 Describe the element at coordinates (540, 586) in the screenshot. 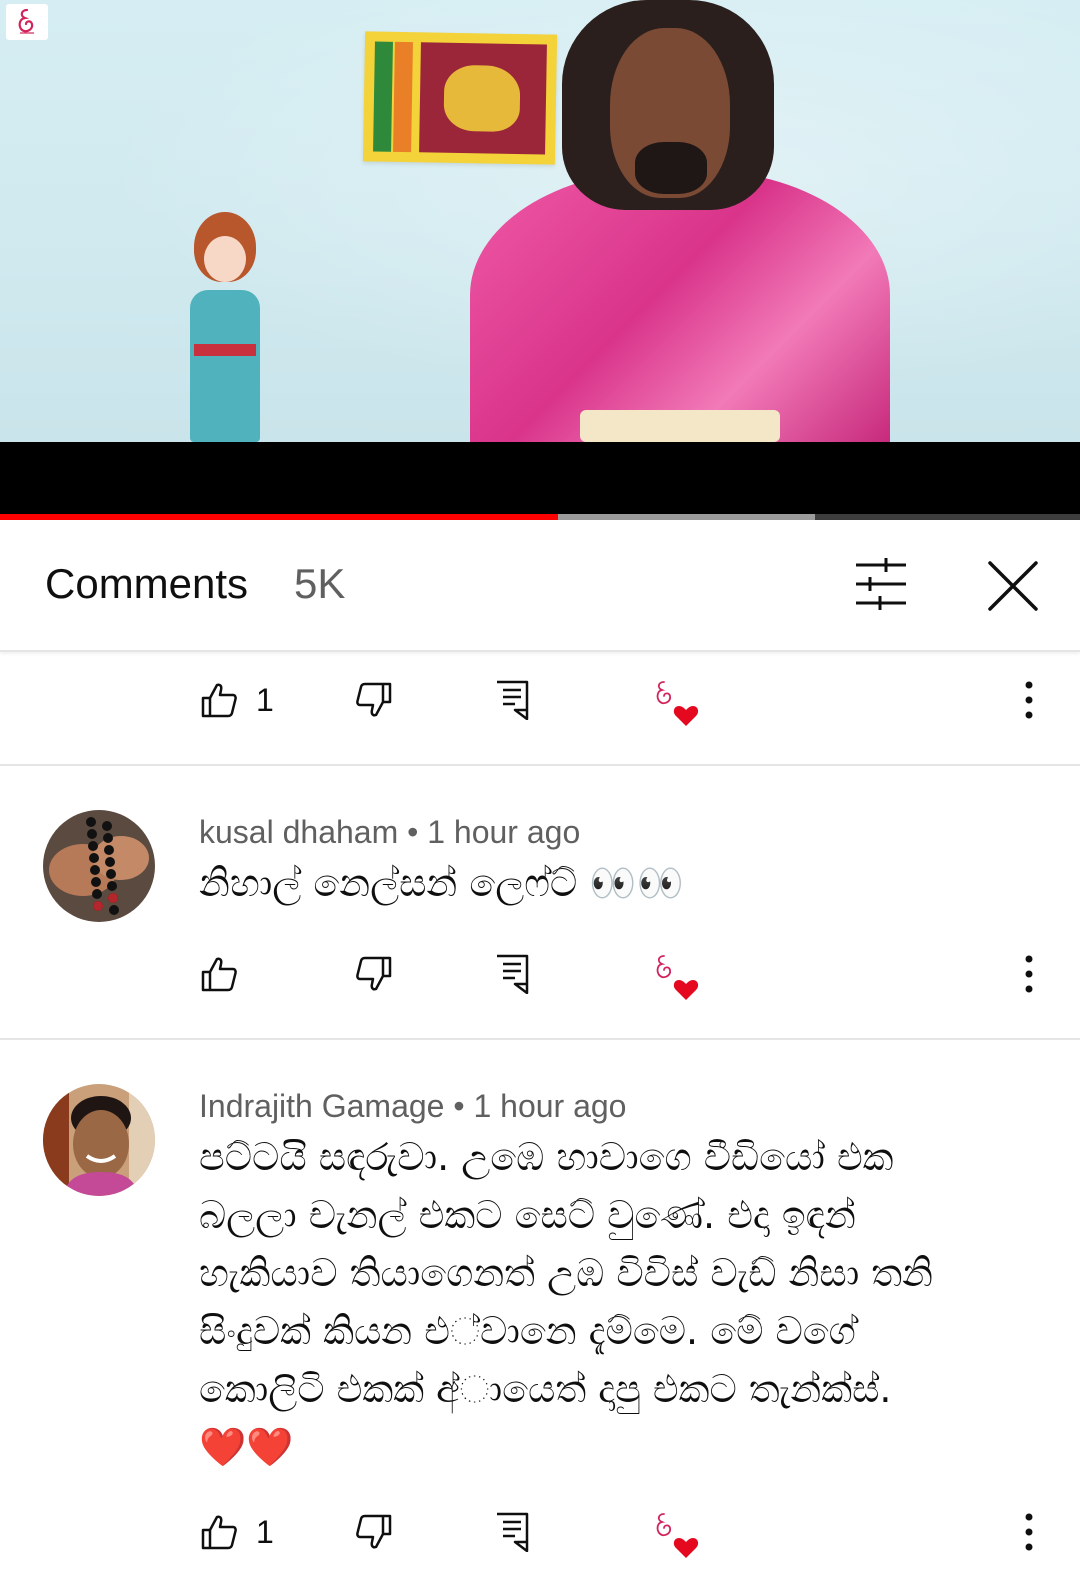

I see `comments-header: Comments 5K` at that location.